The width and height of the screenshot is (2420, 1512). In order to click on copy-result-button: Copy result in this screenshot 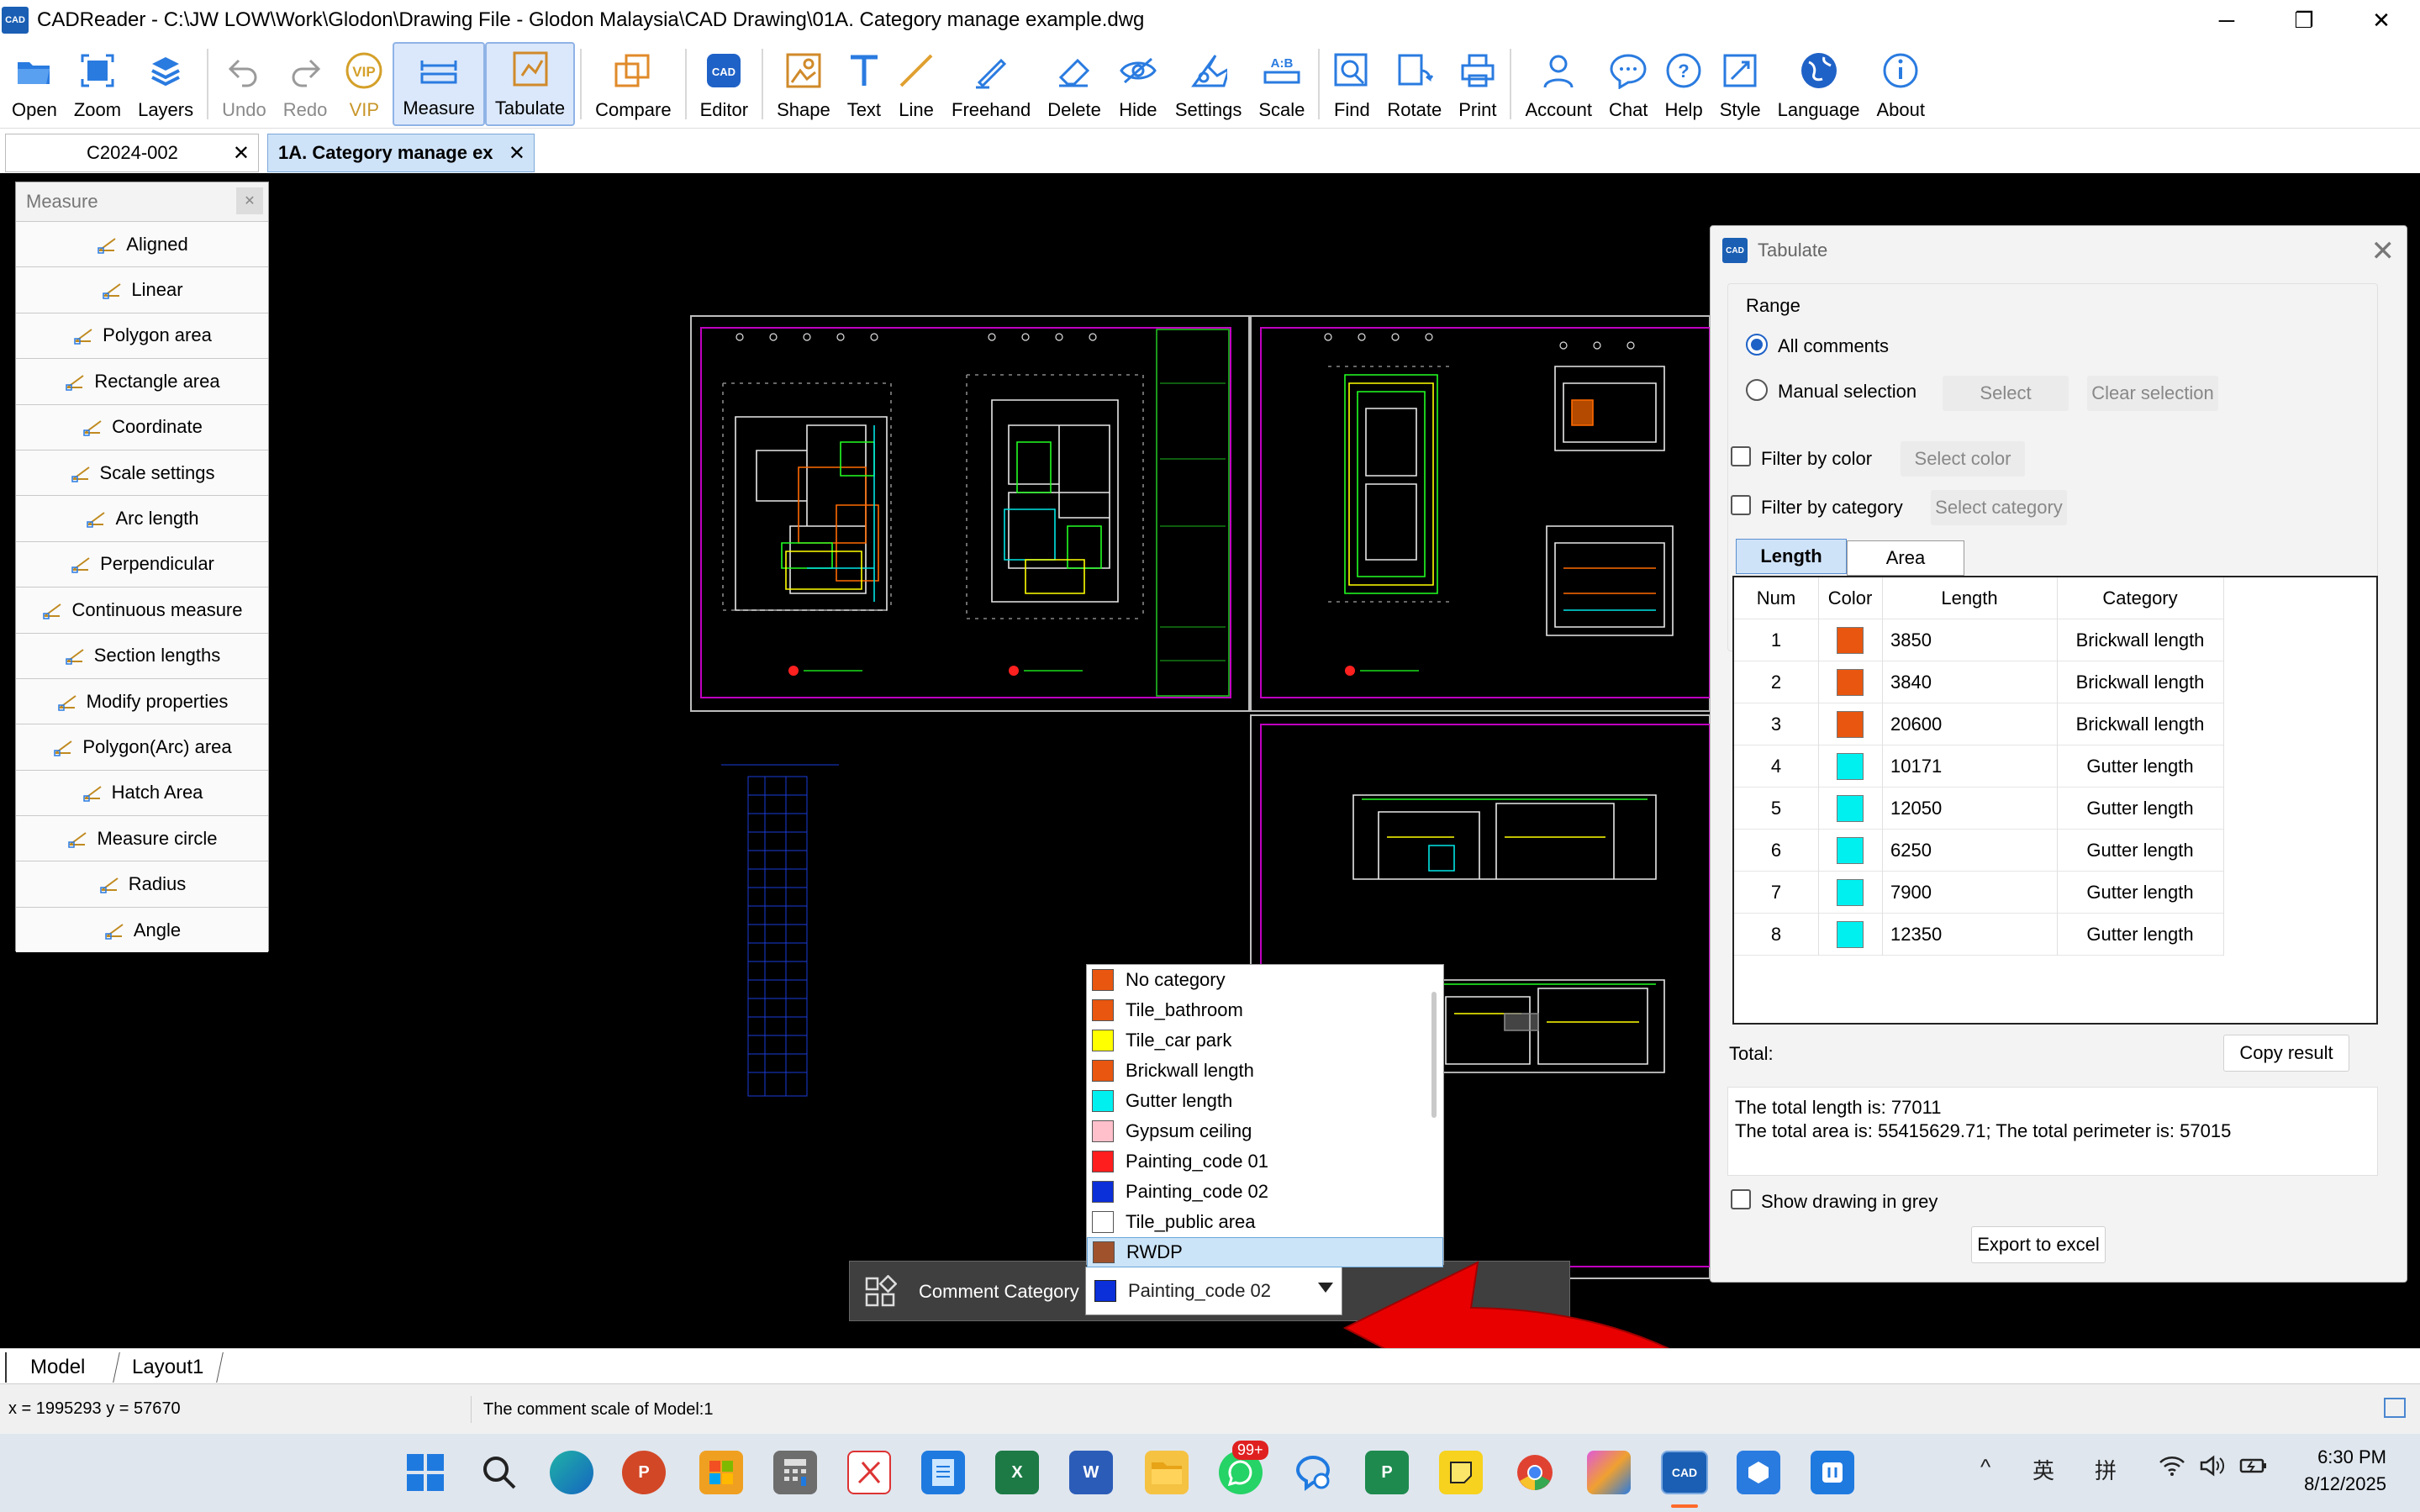, I will do `click(2286, 1053)`.